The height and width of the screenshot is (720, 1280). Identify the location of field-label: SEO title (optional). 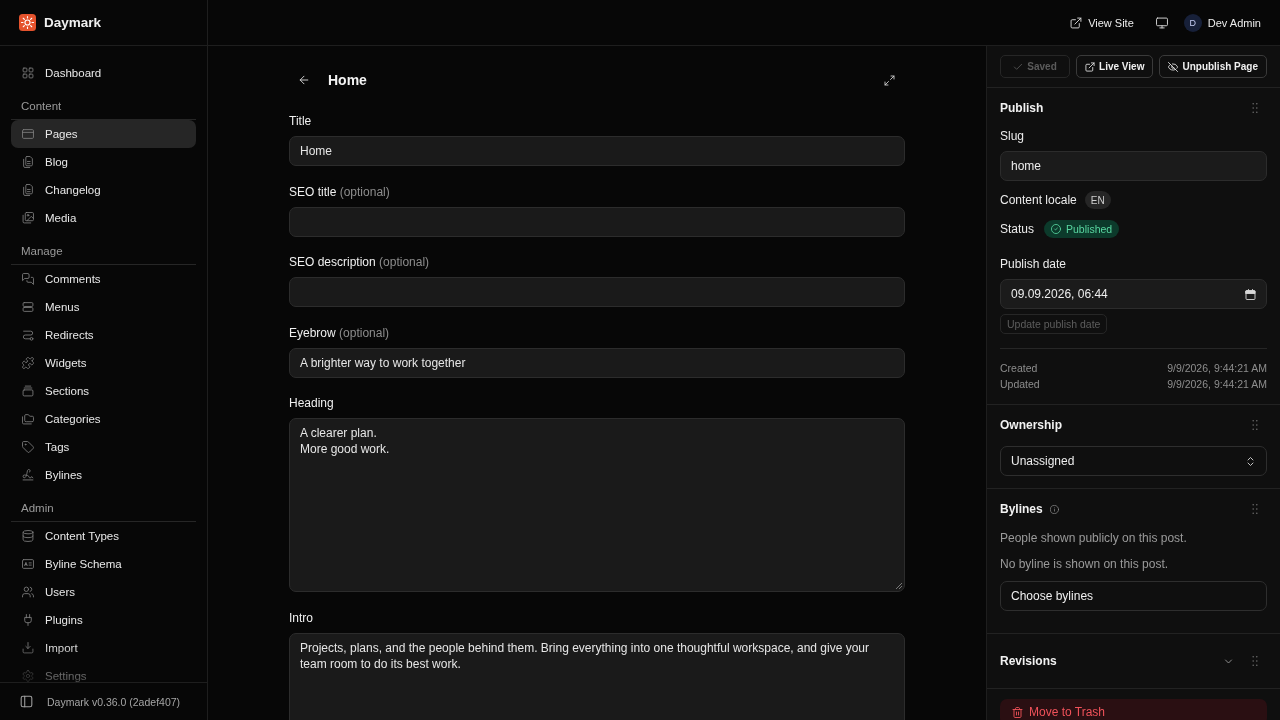
(339, 191).